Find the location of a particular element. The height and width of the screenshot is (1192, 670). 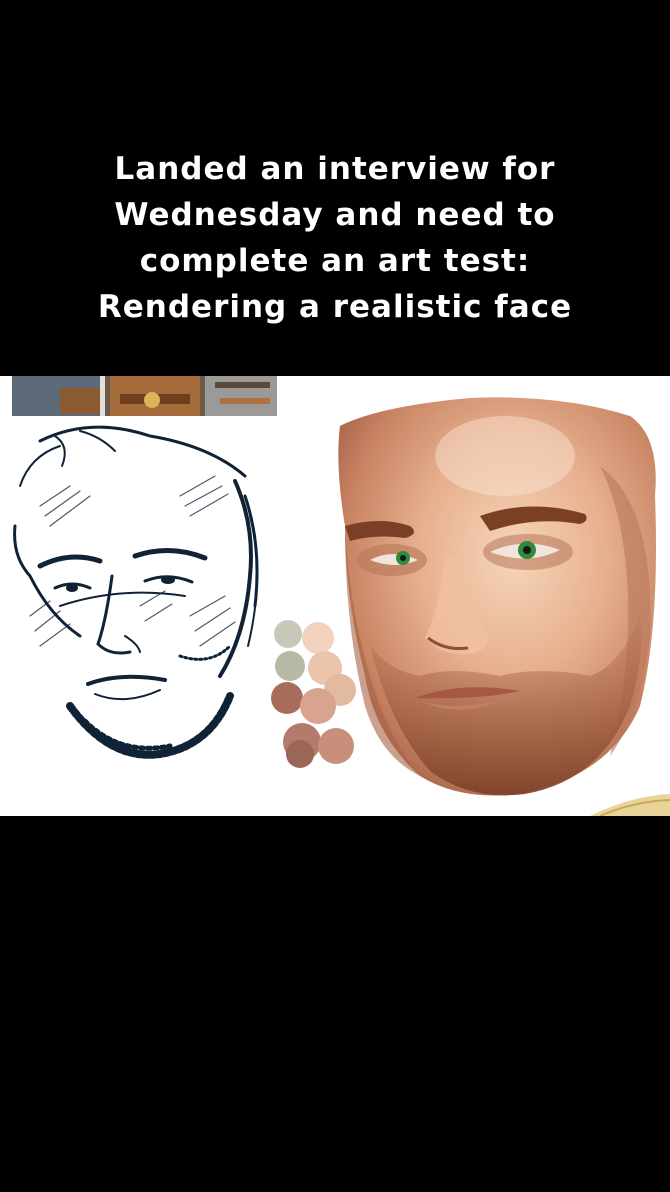

caption-line-3: complete an art test: is located at coordinates (335, 261).